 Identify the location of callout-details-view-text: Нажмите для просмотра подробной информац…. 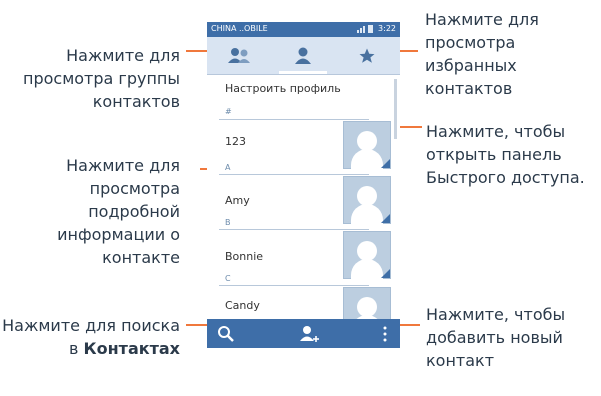
(118, 211).